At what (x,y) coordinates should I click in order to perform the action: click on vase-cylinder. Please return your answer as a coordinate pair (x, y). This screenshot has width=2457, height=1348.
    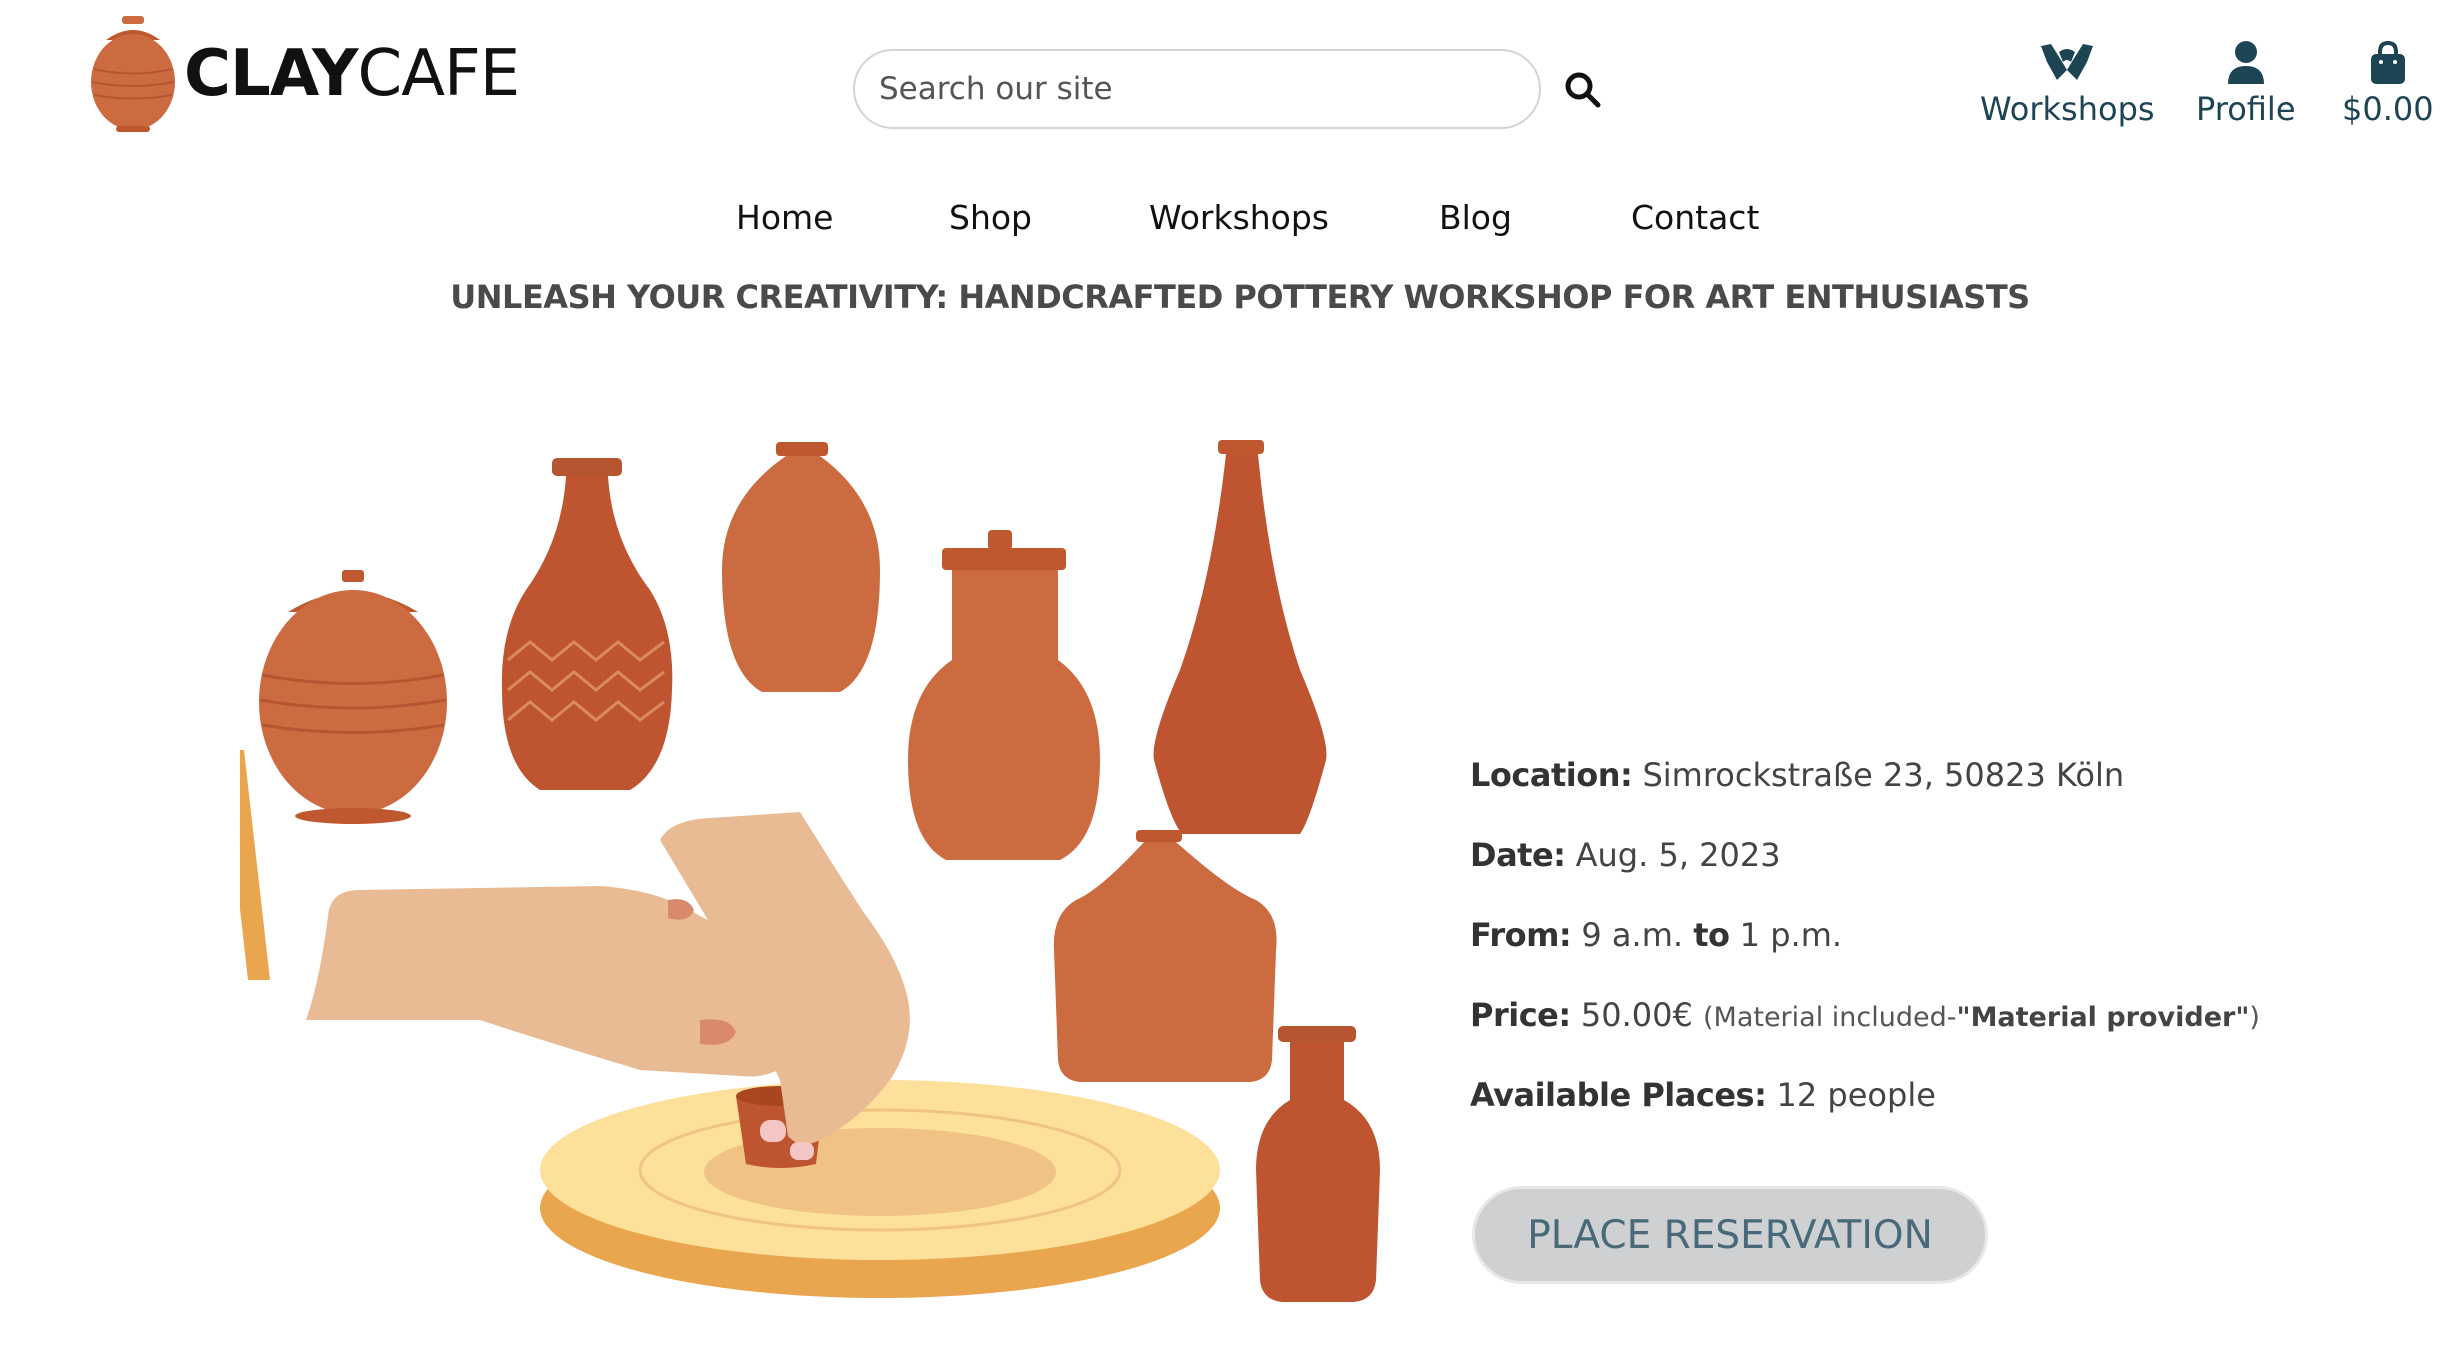
    Looking at the image, I should click on (1004, 695).